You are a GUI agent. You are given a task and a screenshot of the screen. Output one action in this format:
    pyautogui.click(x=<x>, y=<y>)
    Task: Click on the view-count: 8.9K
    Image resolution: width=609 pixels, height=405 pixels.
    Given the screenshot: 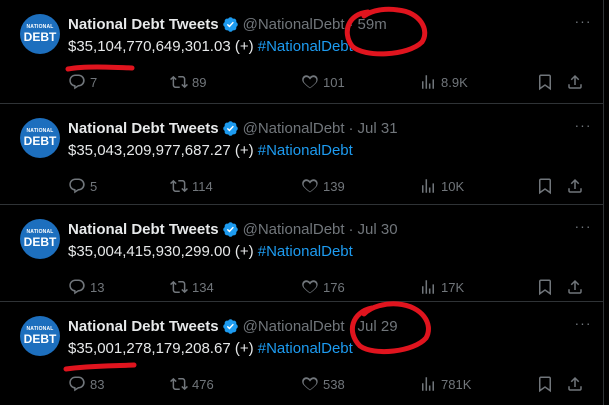 What is the action you would take?
    pyautogui.click(x=454, y=82)
    